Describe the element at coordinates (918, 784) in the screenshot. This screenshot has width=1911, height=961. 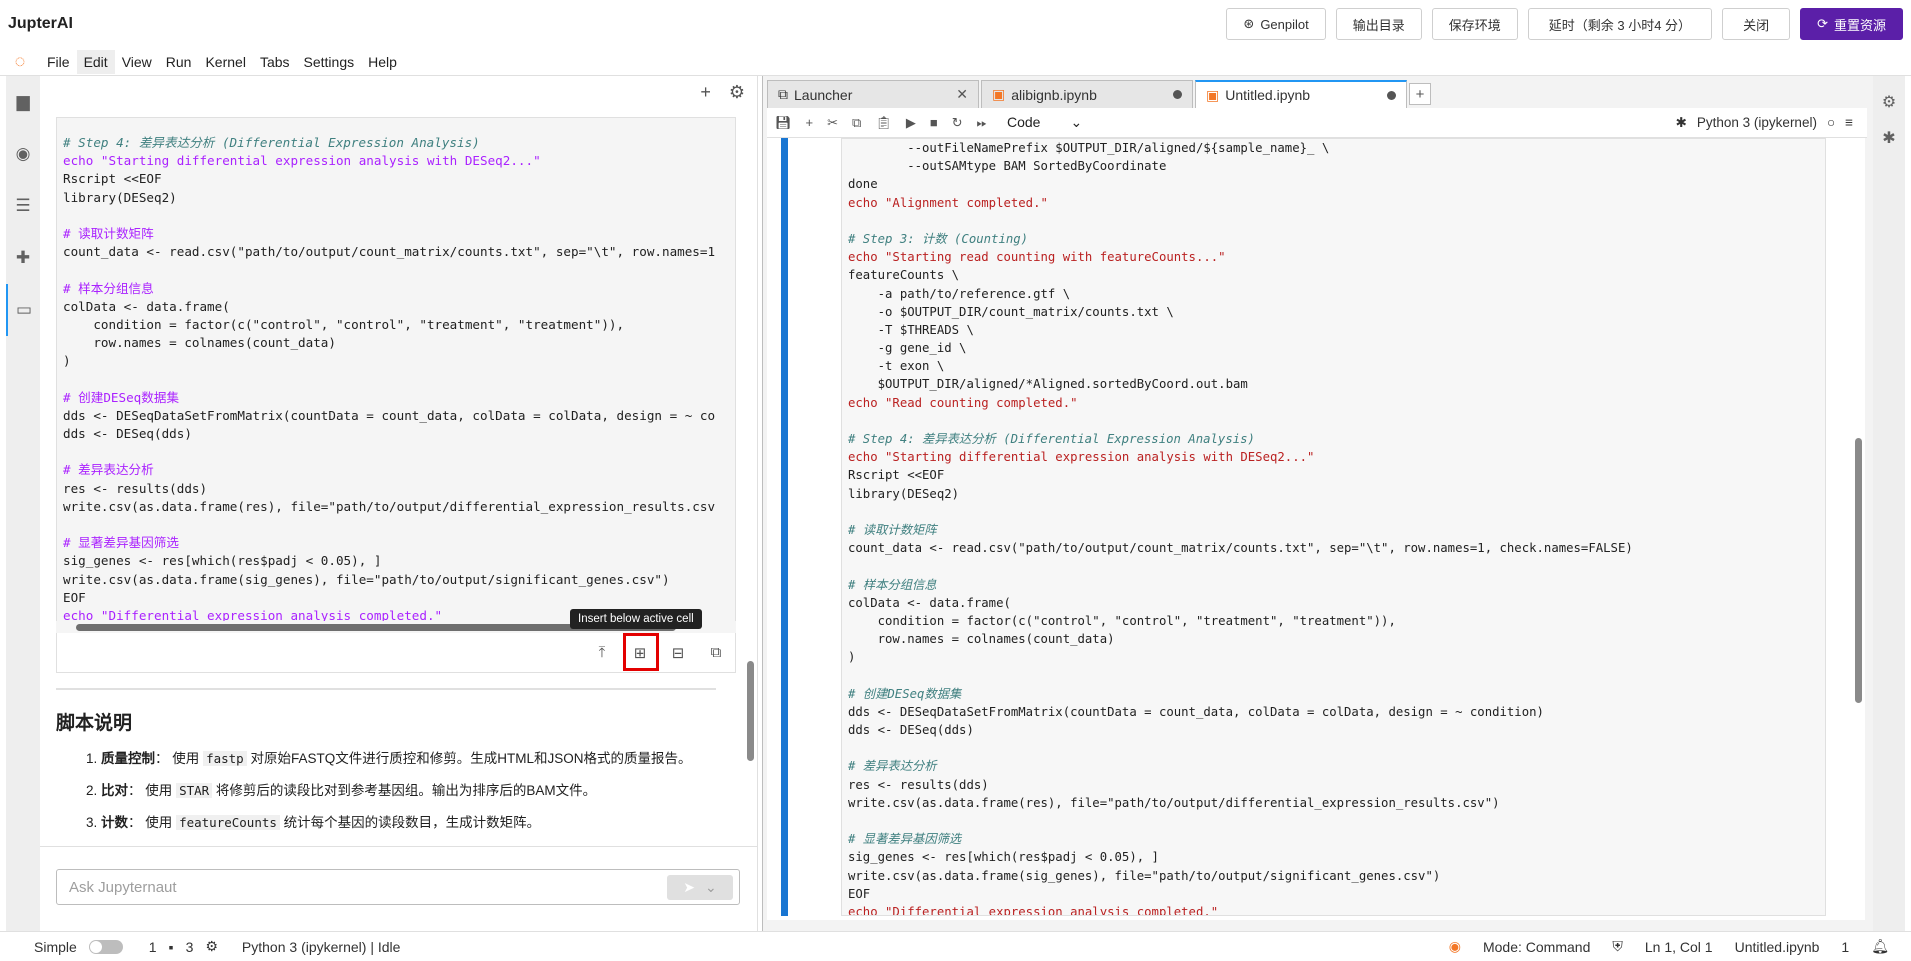
I see `code-line: res <- results(dds)` at that location.